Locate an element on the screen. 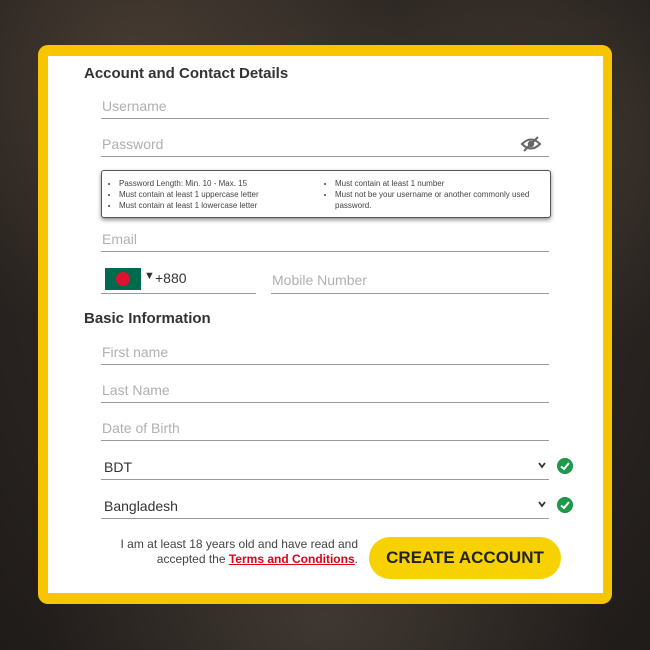  basic-section-title: Basic Information is located at coordinates (147, 318).